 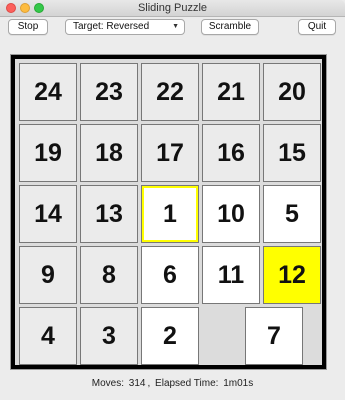 What do you see at coordinates (48, 275) in the screenshot?
I see `tile: 9` at bounding box center [48, 275].